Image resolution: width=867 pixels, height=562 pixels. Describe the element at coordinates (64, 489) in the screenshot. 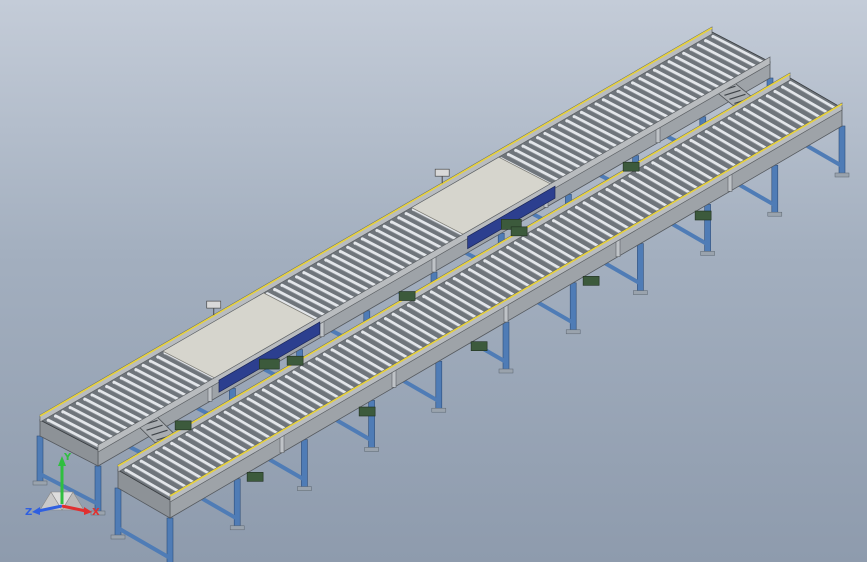

I see `coordinate-triad: Y Z X` at that location.